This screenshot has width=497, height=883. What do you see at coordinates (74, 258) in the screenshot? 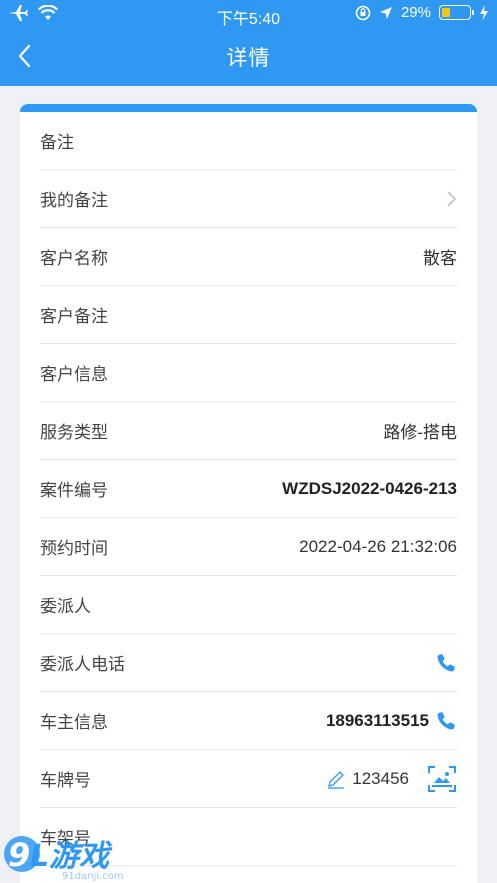
I see `row-label: 客户名称` at bounding box center [74, 258].